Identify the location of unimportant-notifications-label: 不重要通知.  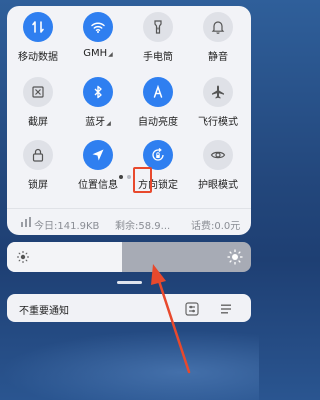
(44, 311).